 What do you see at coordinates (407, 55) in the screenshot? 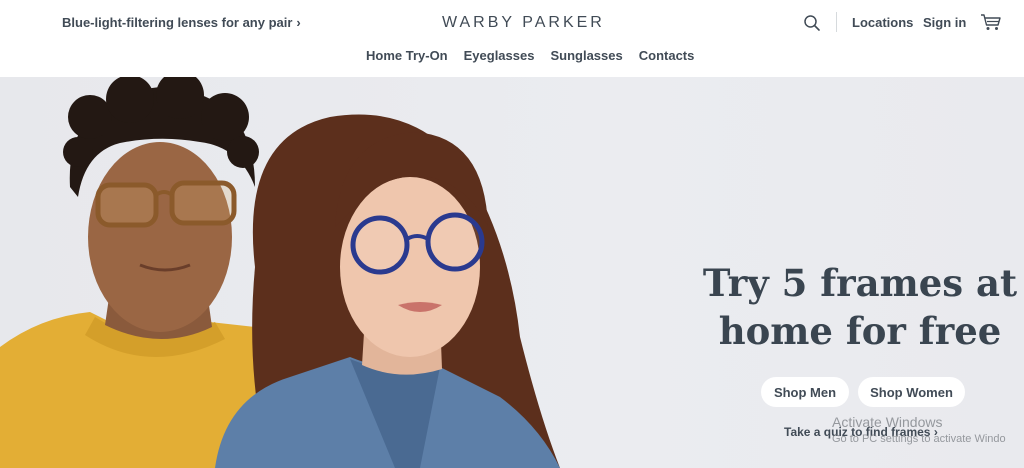
I see `nav-home-try-on: Home Try-On` at bounding box center [407, 55].